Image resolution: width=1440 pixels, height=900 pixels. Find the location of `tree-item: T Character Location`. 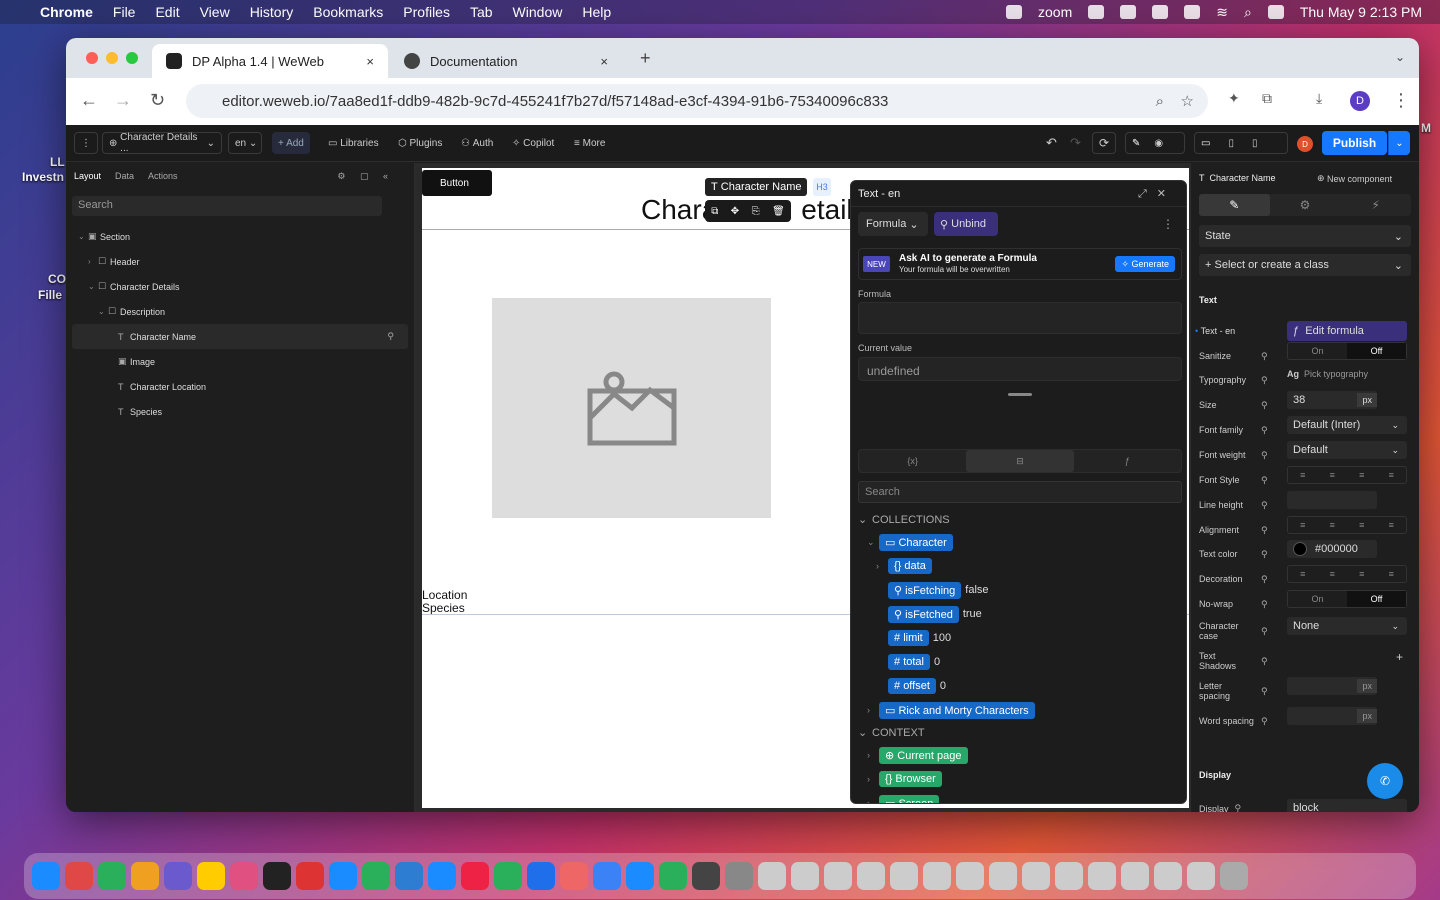

tree-item: T Character Location is located at coordinates (240, 386).